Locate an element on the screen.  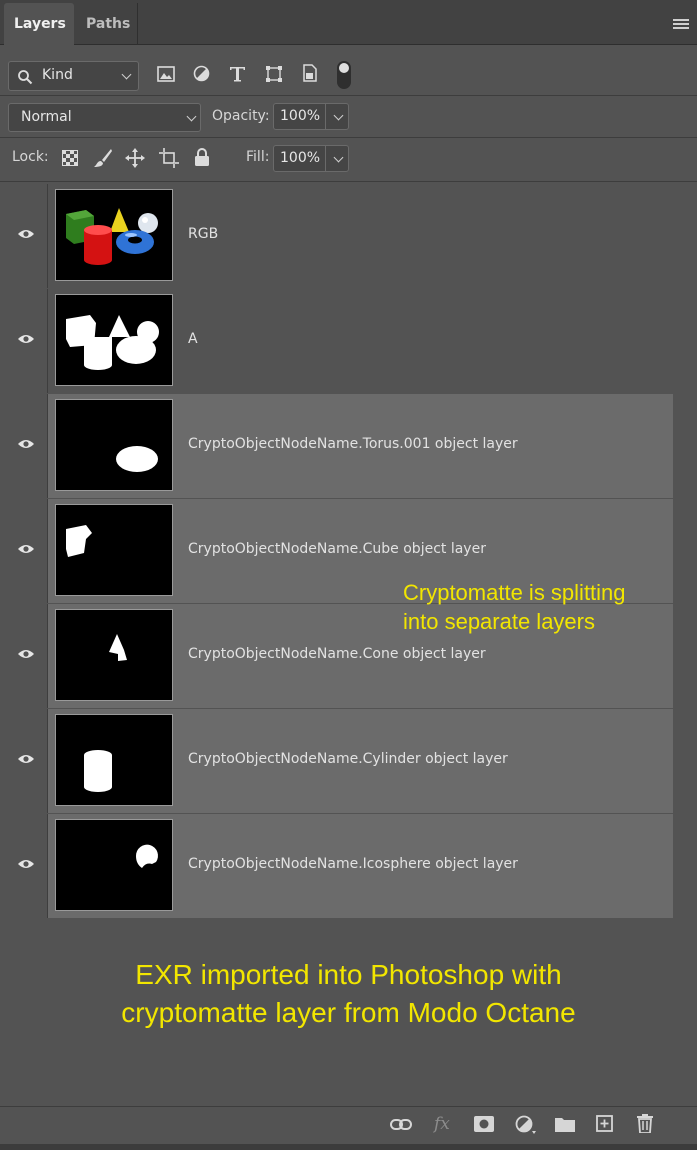
layer-thumbnail-alpha is located at coordinates (114, 340).